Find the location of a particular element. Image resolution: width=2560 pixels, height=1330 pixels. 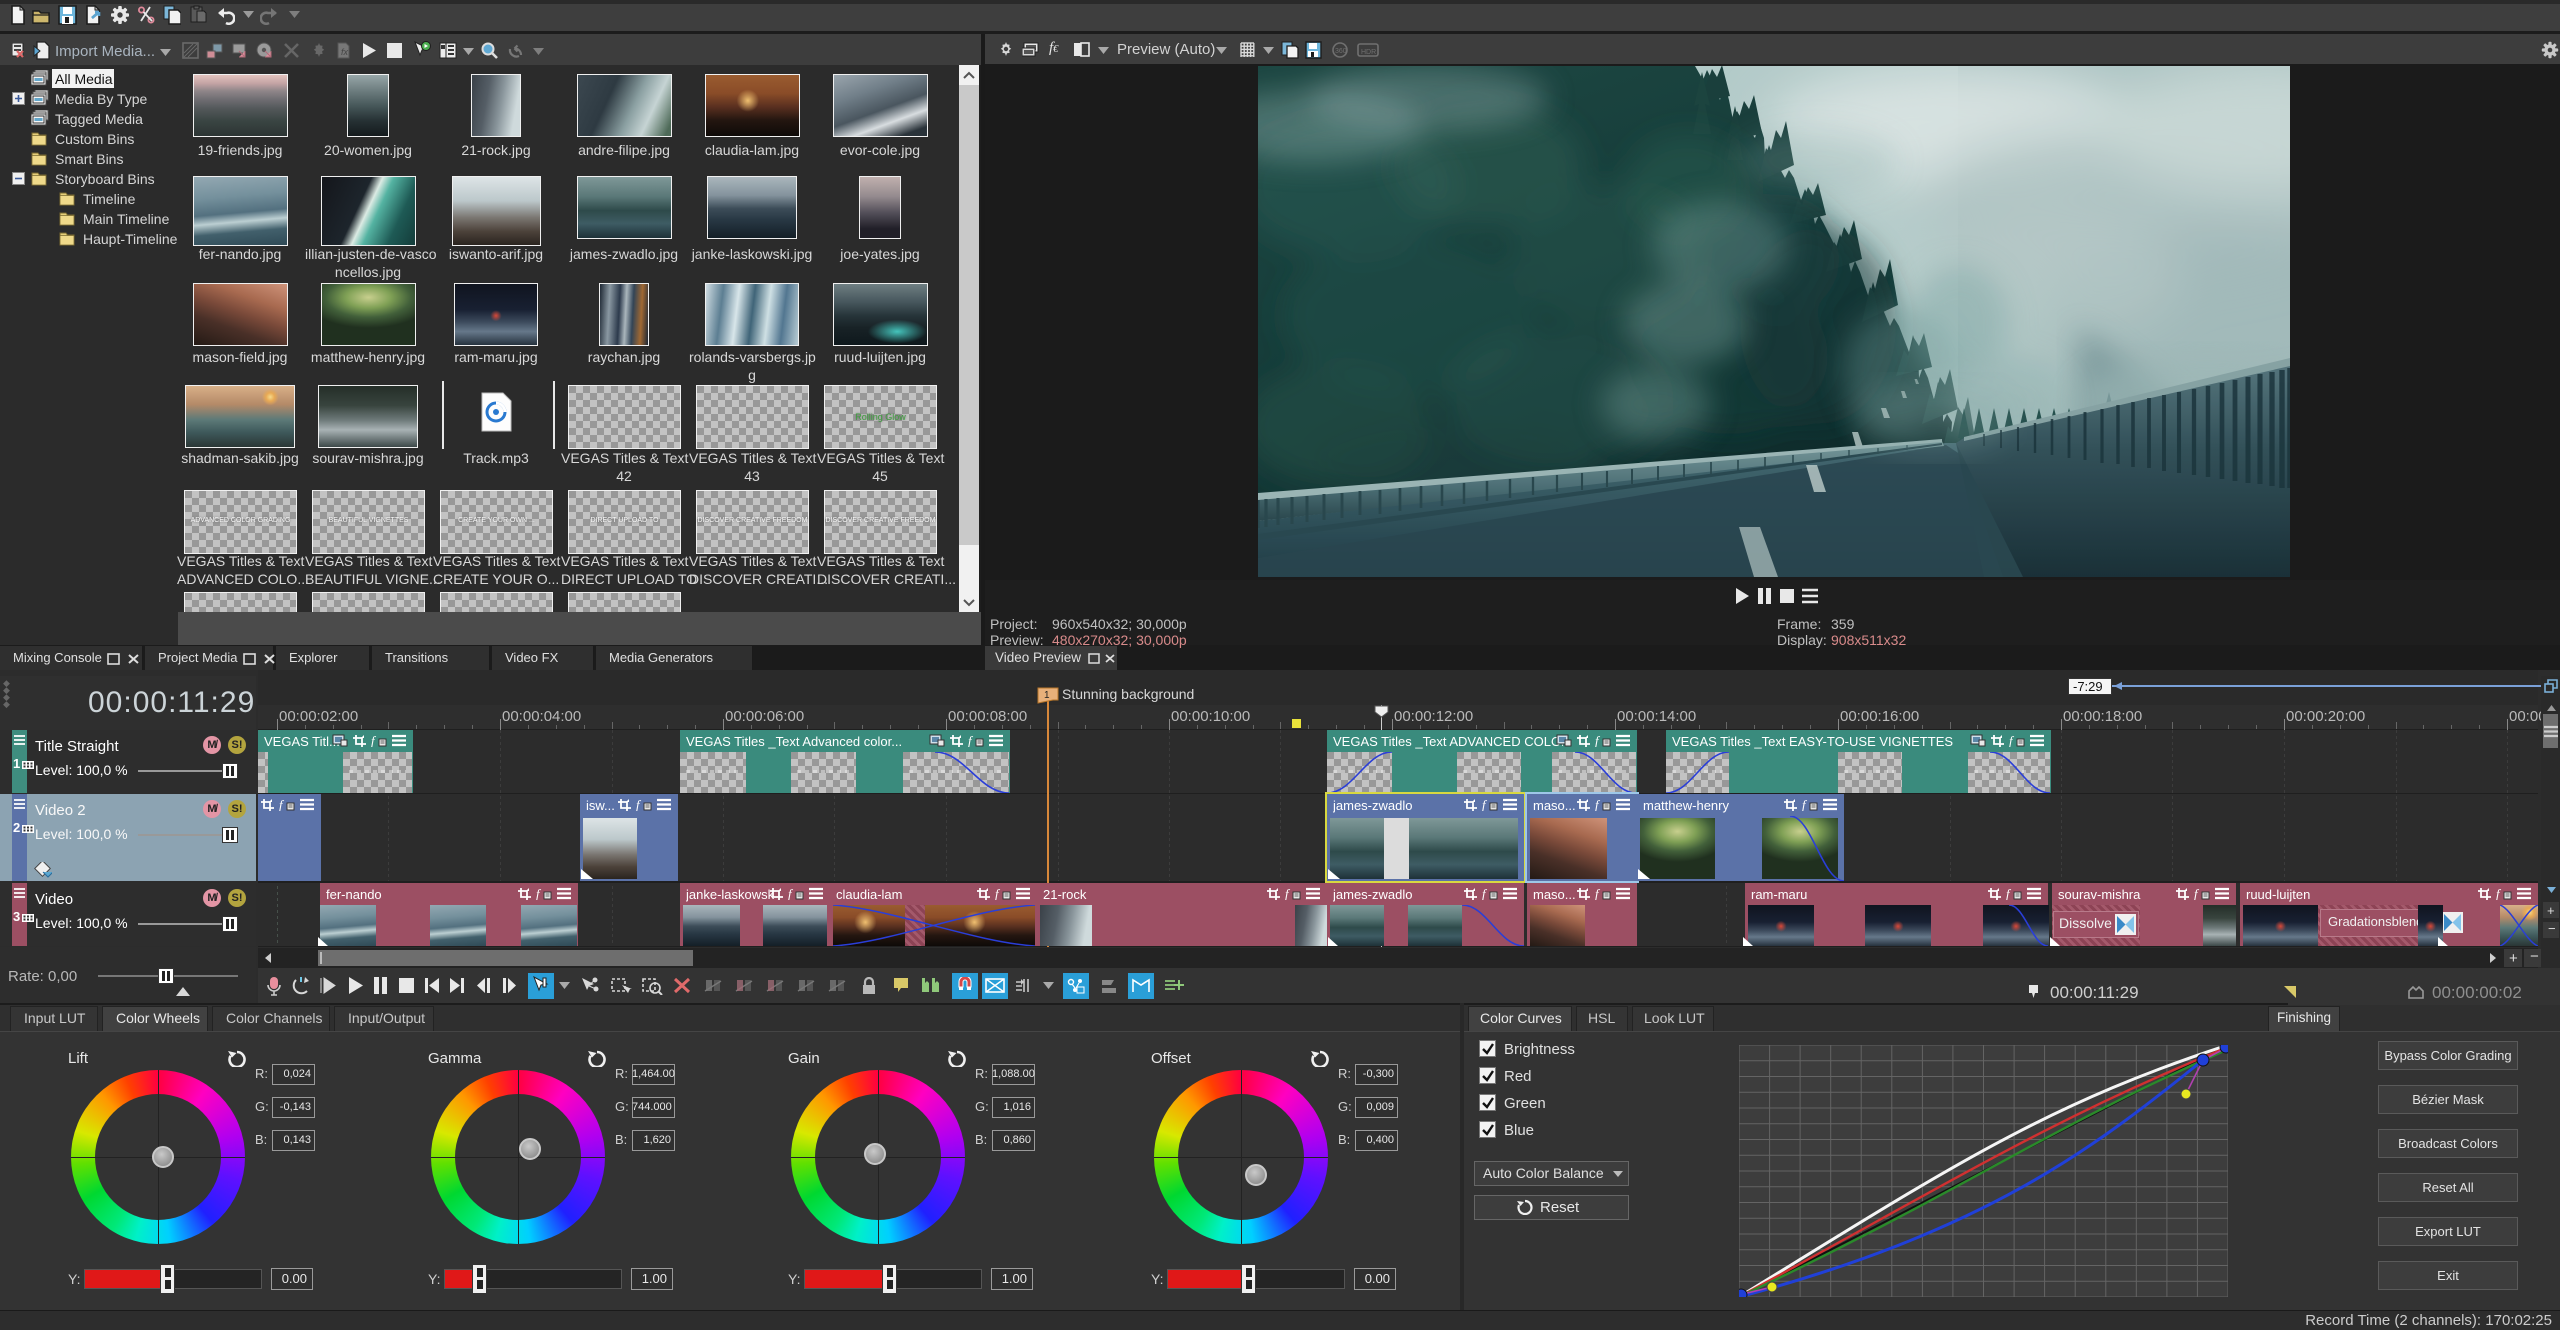

svg-text: 1 is located at coordinates (1047, 695).